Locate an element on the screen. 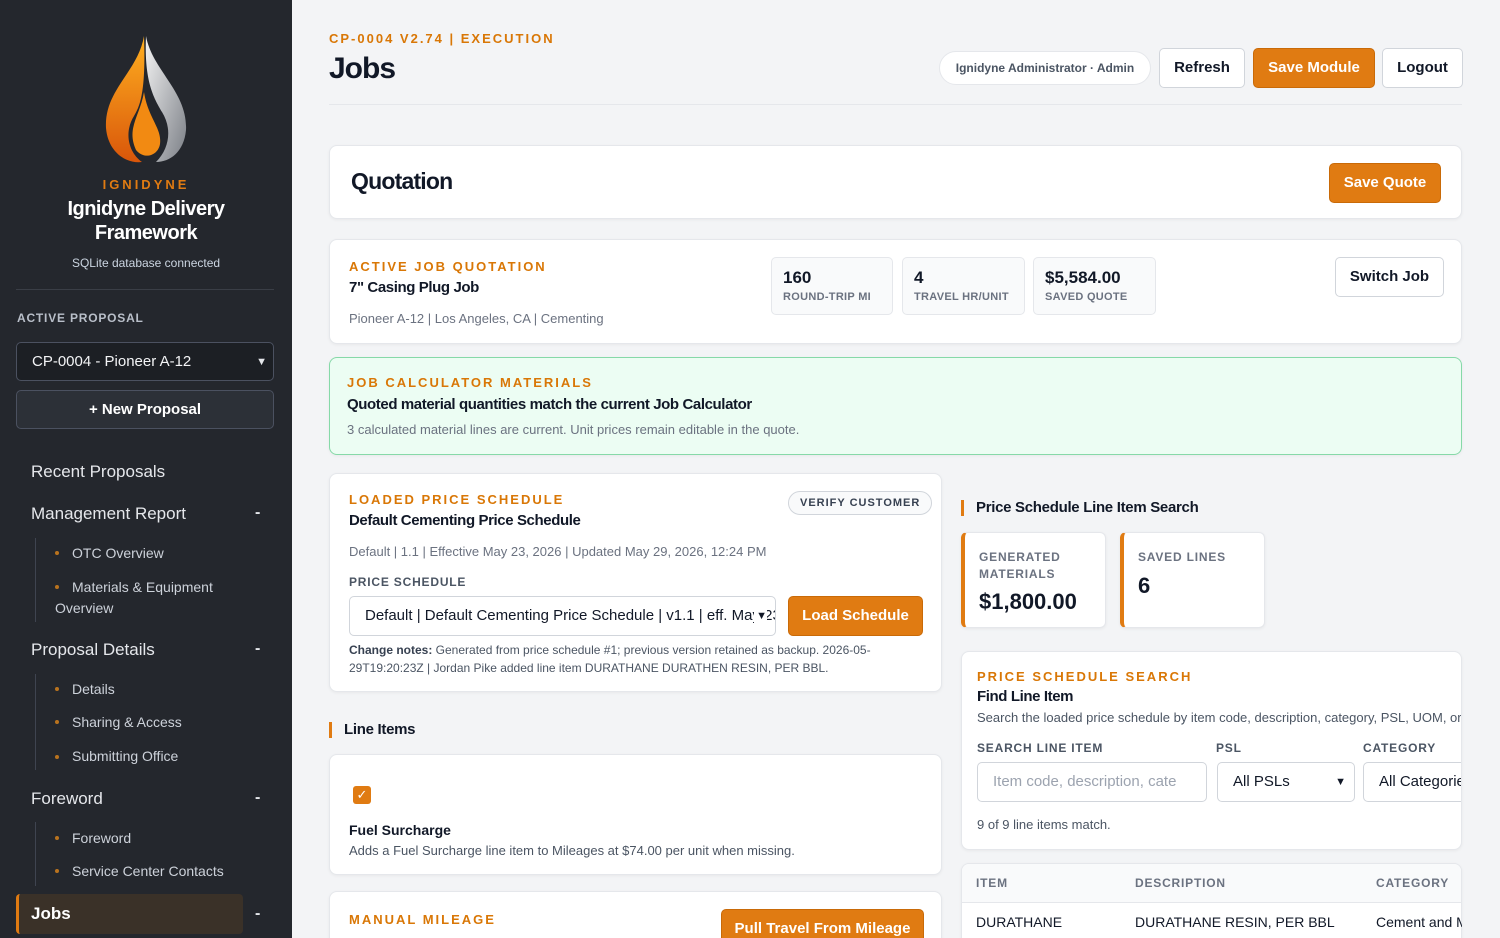 Image resolution: width=1500 pixels, height=938 pixels. manual-mileage-card: MANUAL MILEAGE Pull Travel From Mileage is located at coordinates (635, 914).